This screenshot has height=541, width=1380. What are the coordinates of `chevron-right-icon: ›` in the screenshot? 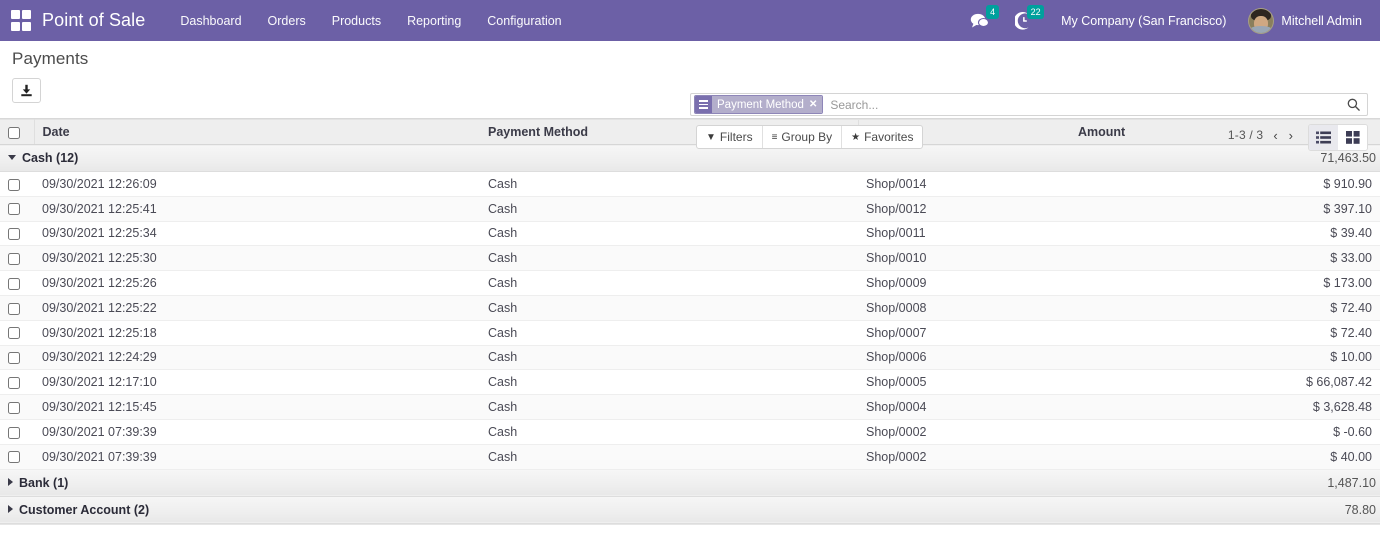 It's located at (1291, 135).